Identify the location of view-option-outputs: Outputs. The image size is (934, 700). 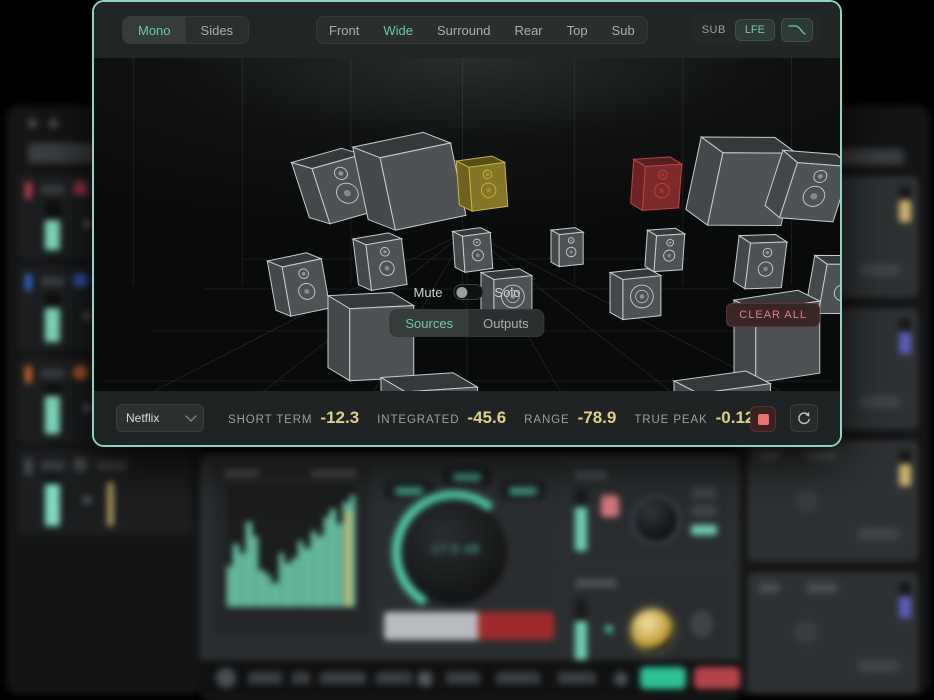
(506, 323).